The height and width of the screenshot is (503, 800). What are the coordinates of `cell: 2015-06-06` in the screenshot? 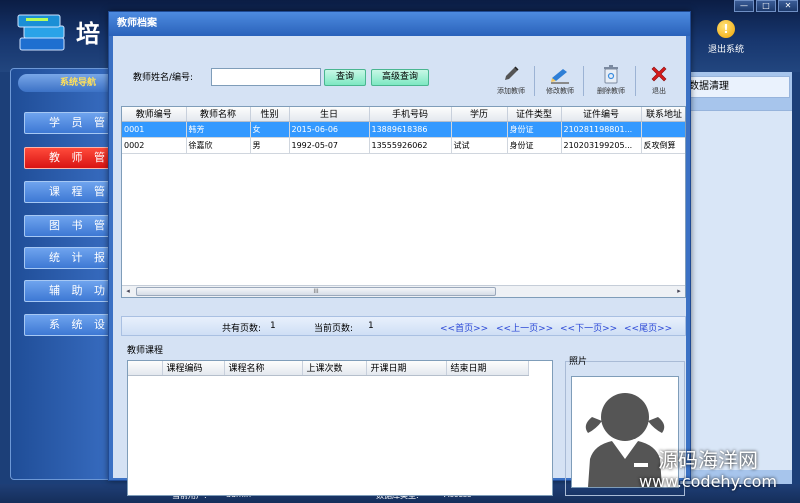 It's located at (329, 129).